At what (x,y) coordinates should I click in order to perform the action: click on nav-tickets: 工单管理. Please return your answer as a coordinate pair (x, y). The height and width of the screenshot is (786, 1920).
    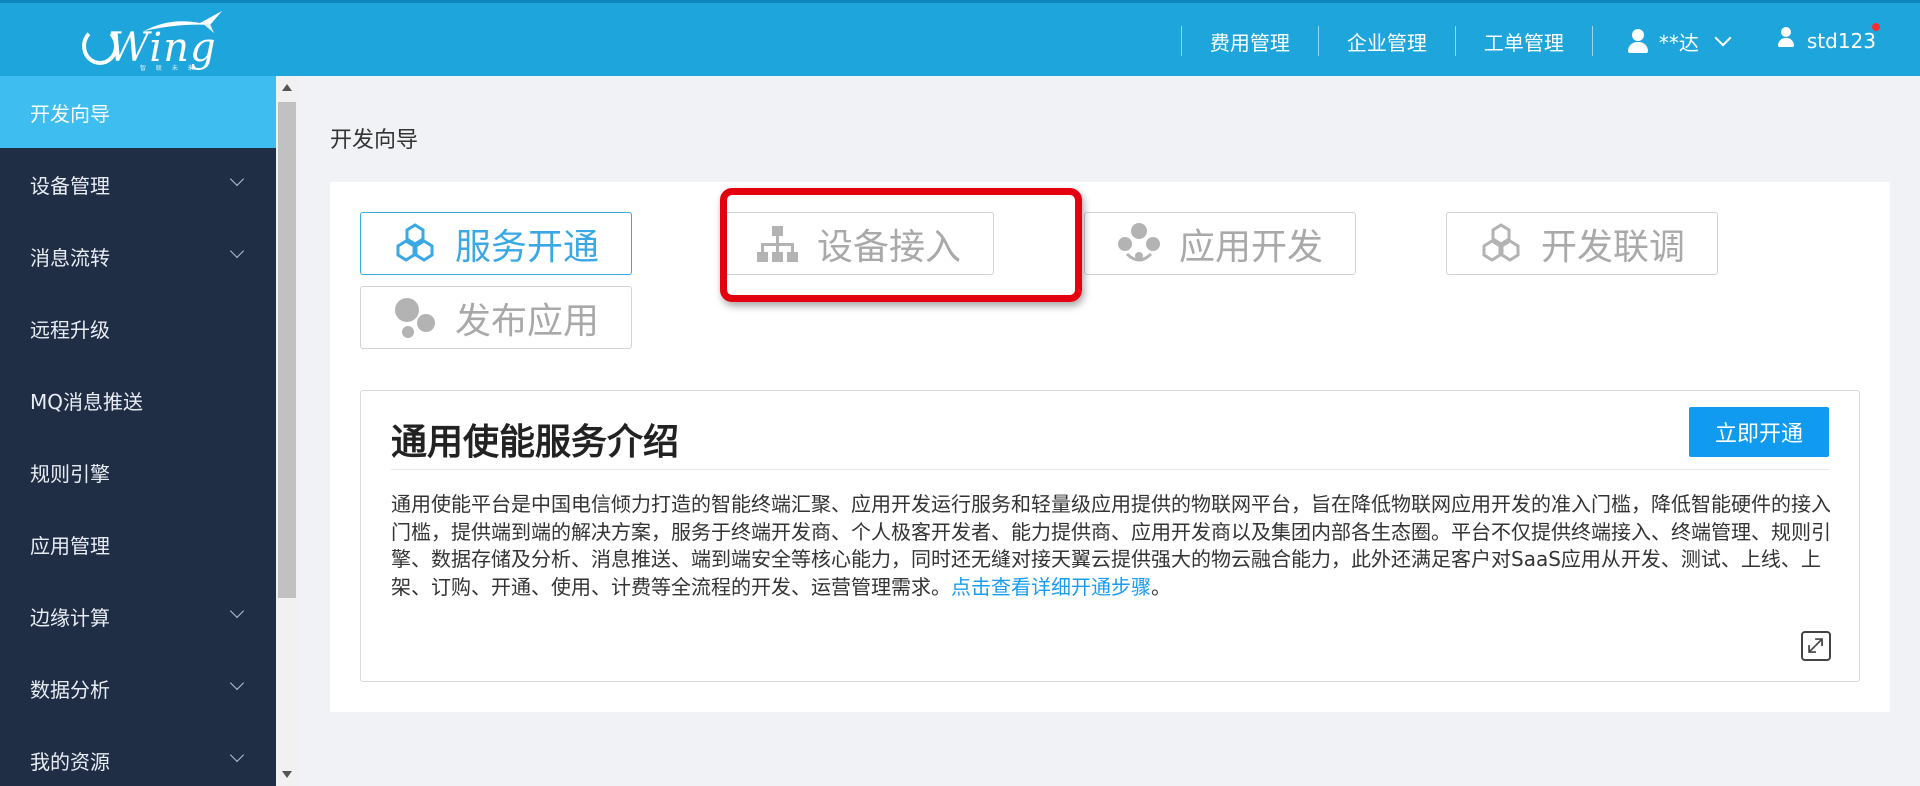
    Looking at the image, I should click on (1524, 41).